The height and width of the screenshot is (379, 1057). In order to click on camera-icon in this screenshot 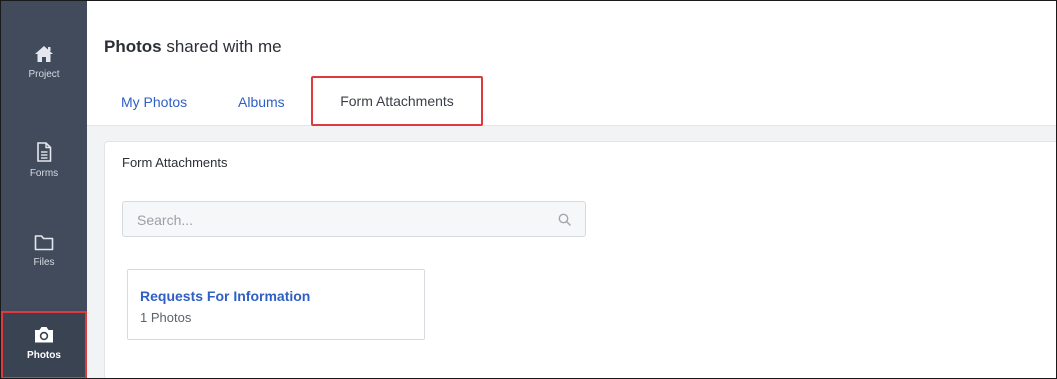, I will do `click(44, 334)`.